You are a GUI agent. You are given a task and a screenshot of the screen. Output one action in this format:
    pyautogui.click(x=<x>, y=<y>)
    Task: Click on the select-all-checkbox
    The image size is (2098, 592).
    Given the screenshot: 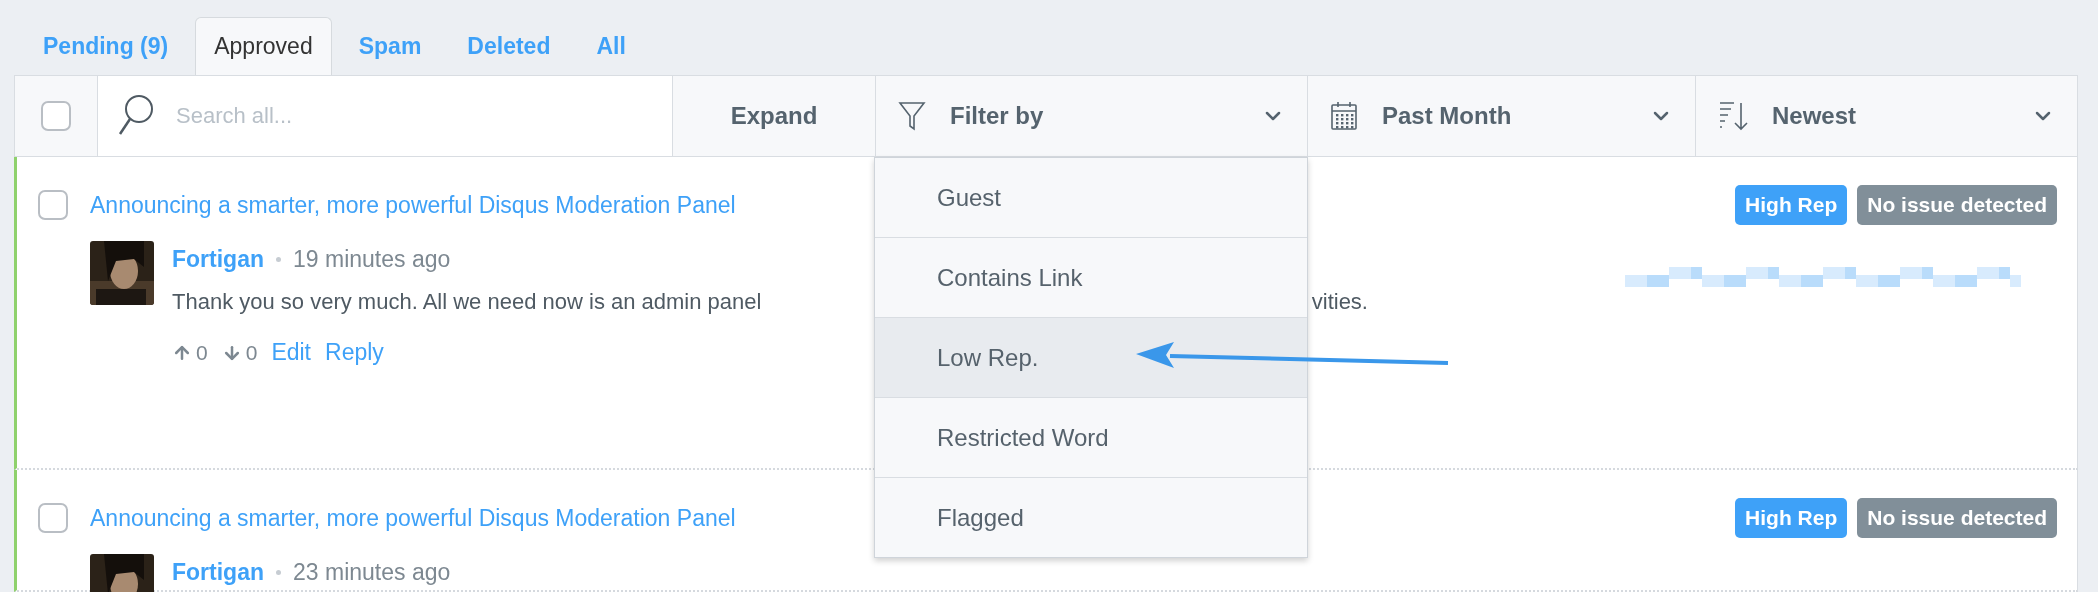 What is the action you would take?
    pyautogui.click(x=56, y=116)
    